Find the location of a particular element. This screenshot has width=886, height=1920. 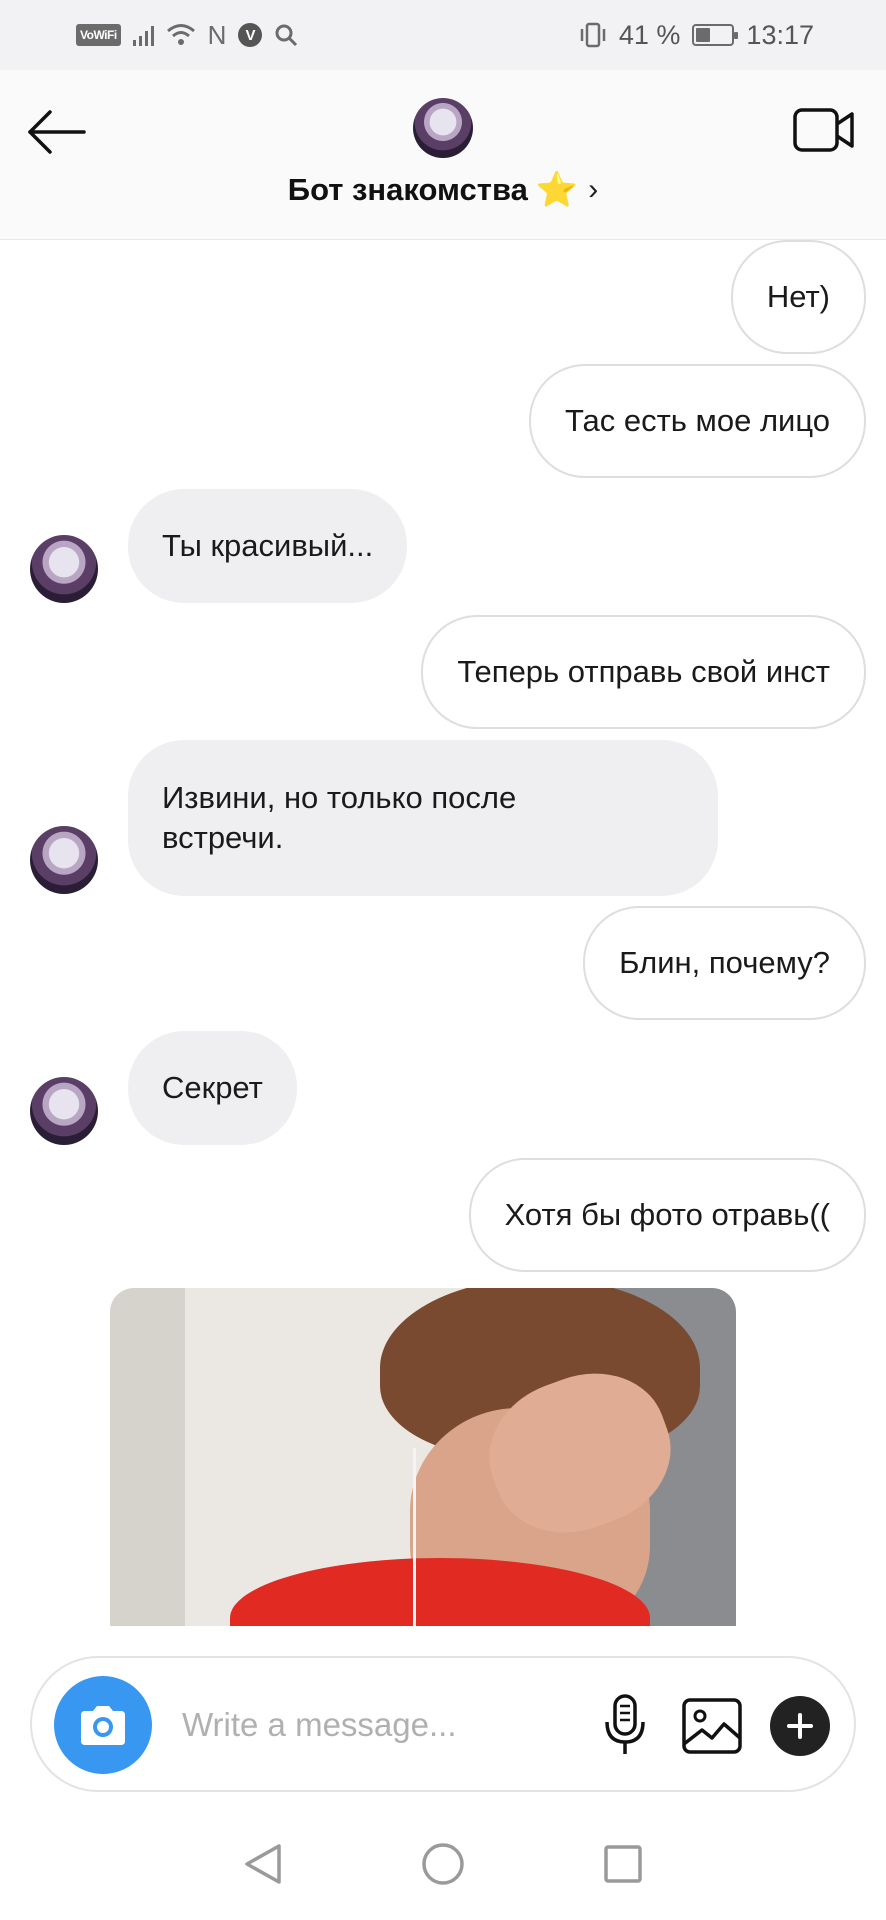

message-text: Секрет is located at coordinates (212, 1087).